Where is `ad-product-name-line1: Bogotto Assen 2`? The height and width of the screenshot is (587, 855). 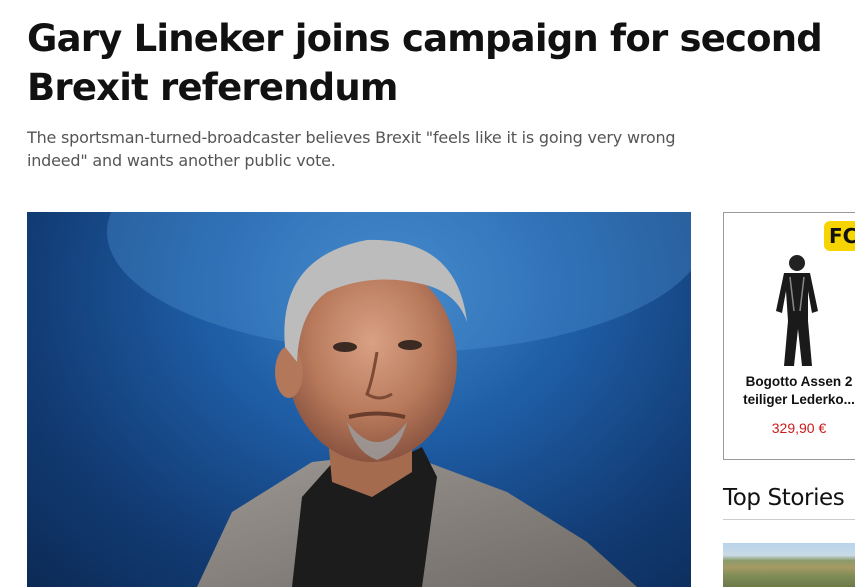
ad-product-name-line1: Bogotto Assen 2 is located at coordinates (799, 381).